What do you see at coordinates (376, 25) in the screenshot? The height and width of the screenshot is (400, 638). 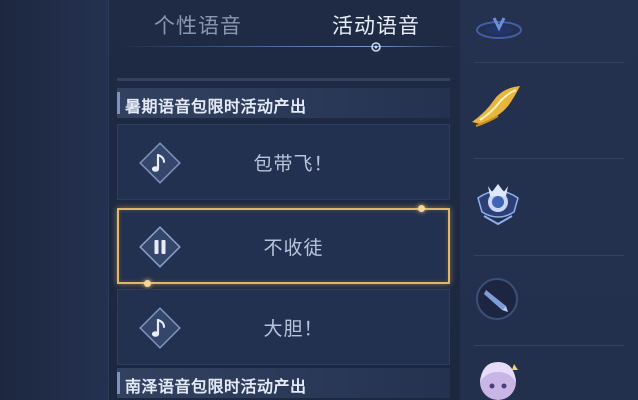 I see `tab-activity-voice: 活动语音` at bounding box center [376, 25].